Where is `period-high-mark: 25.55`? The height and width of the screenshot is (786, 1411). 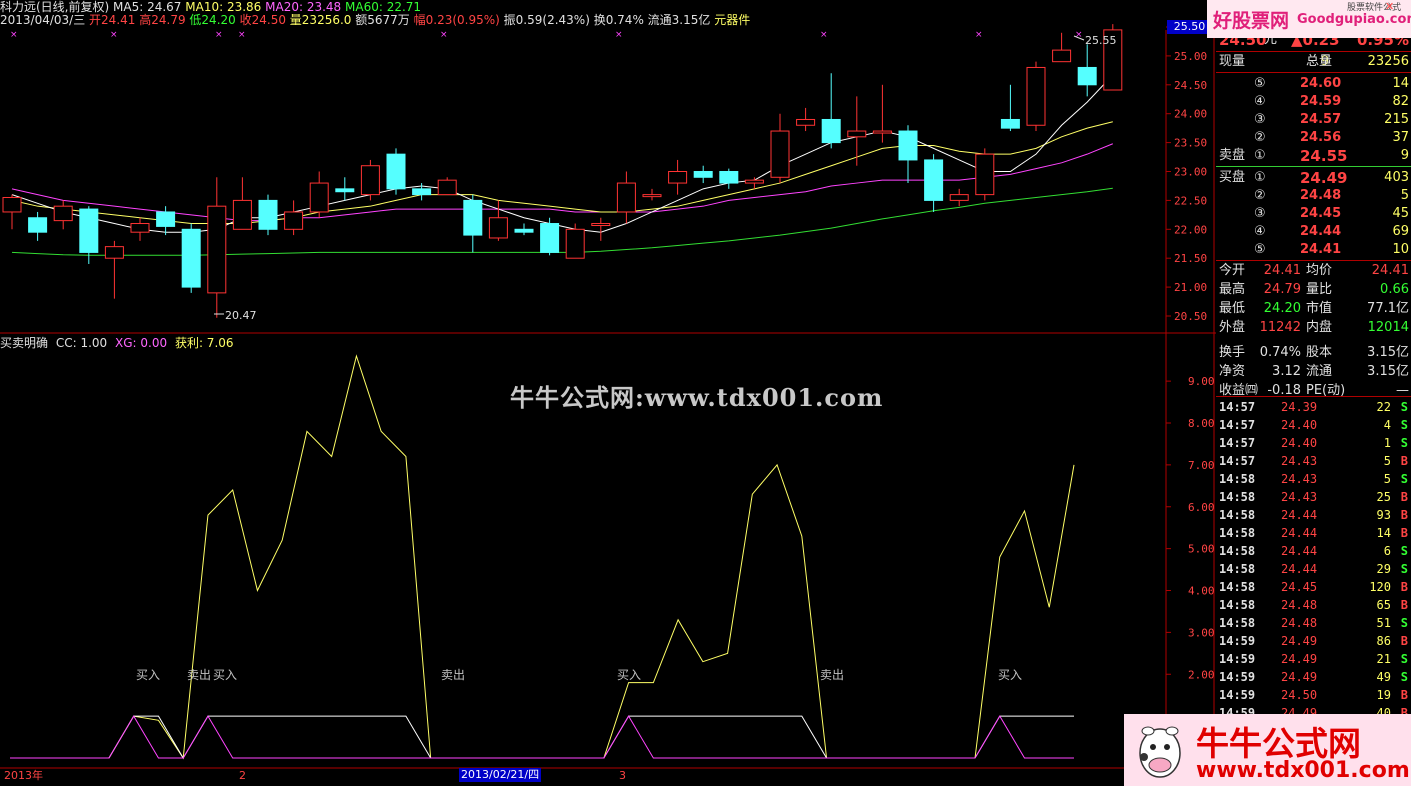
period-high-mark: 25.55 is located at coordinates (1101, 40).